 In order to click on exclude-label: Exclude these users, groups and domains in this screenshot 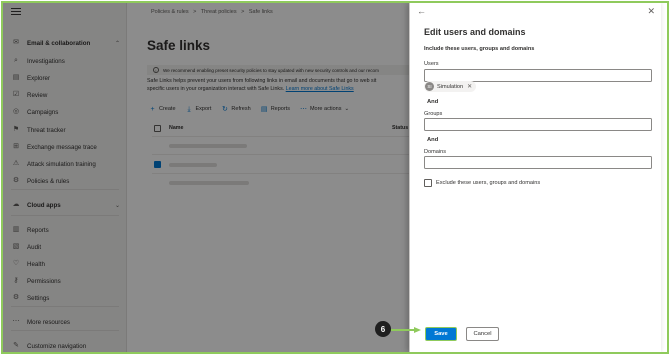, I will do `click(488, 183)`.